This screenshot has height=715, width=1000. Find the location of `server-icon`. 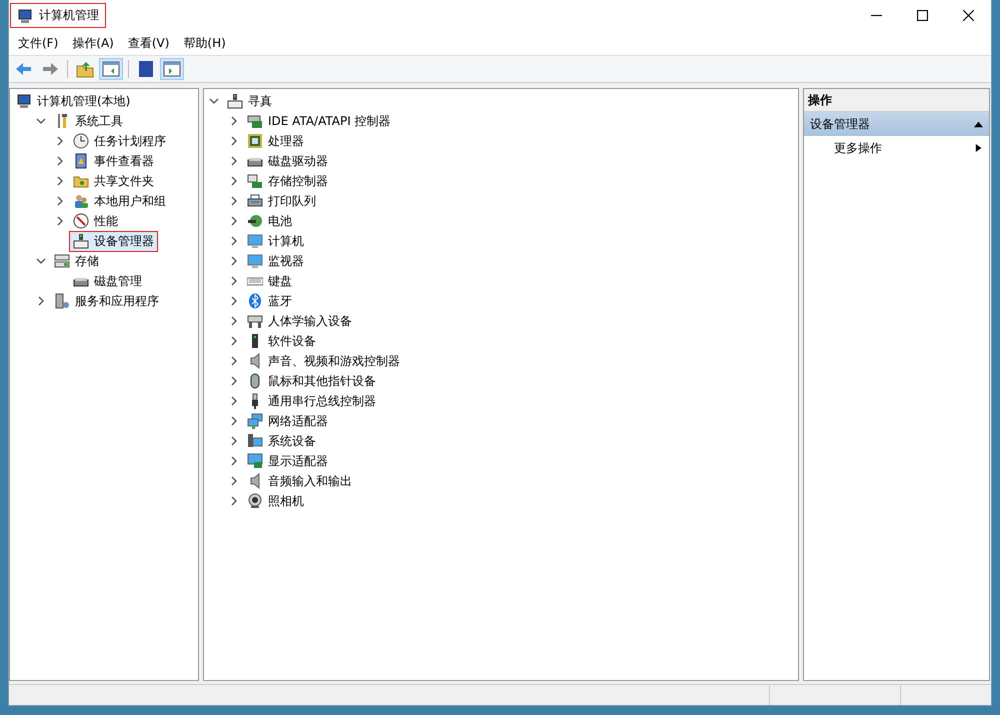

server-icon is located at coordinates (62, 301).